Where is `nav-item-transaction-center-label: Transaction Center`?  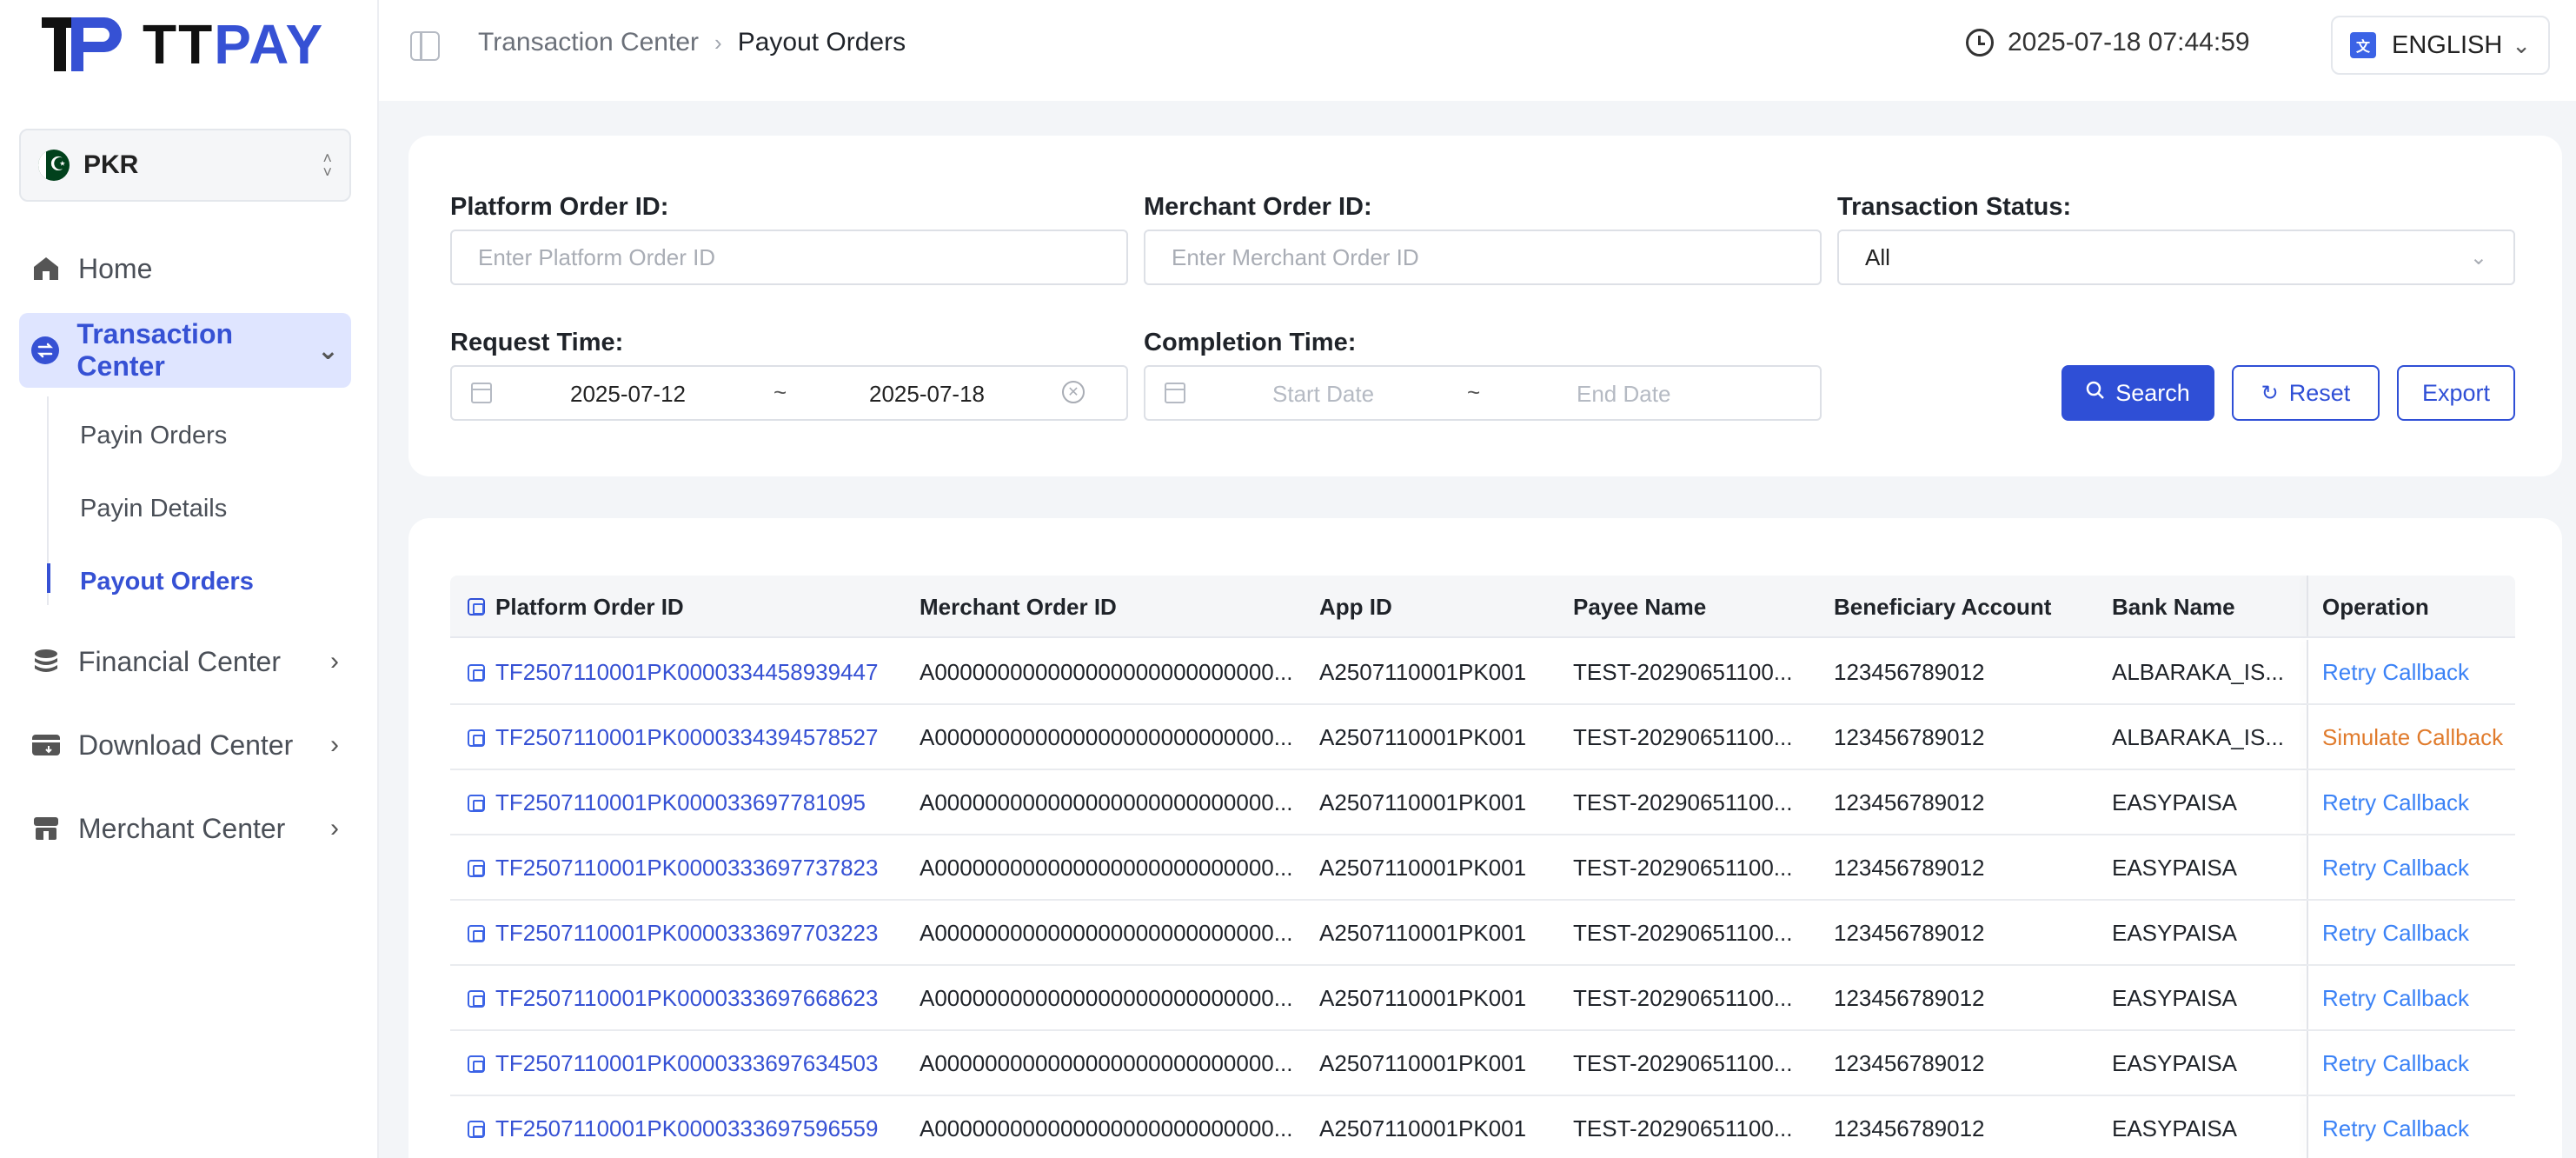 nav-item-transaction-center-label: Transaction Center is located at coordinates (155, 350).